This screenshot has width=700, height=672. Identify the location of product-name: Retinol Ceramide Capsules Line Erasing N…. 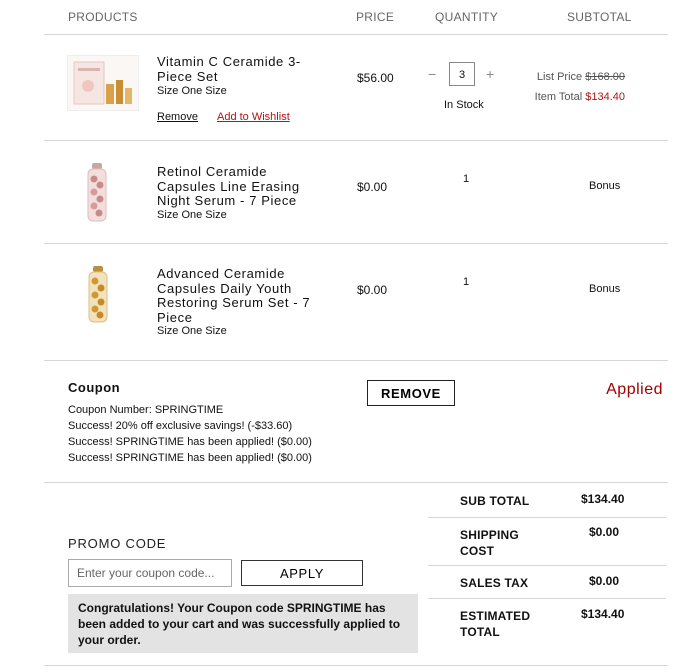
(239, 186).